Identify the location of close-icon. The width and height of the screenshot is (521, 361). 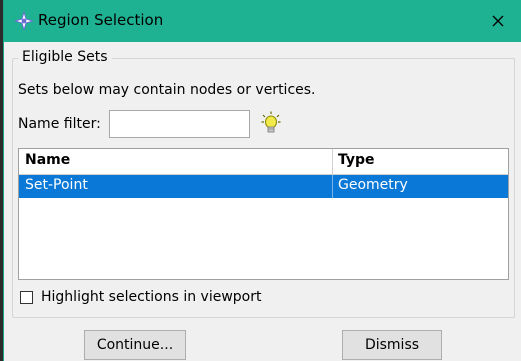
(498, 21).